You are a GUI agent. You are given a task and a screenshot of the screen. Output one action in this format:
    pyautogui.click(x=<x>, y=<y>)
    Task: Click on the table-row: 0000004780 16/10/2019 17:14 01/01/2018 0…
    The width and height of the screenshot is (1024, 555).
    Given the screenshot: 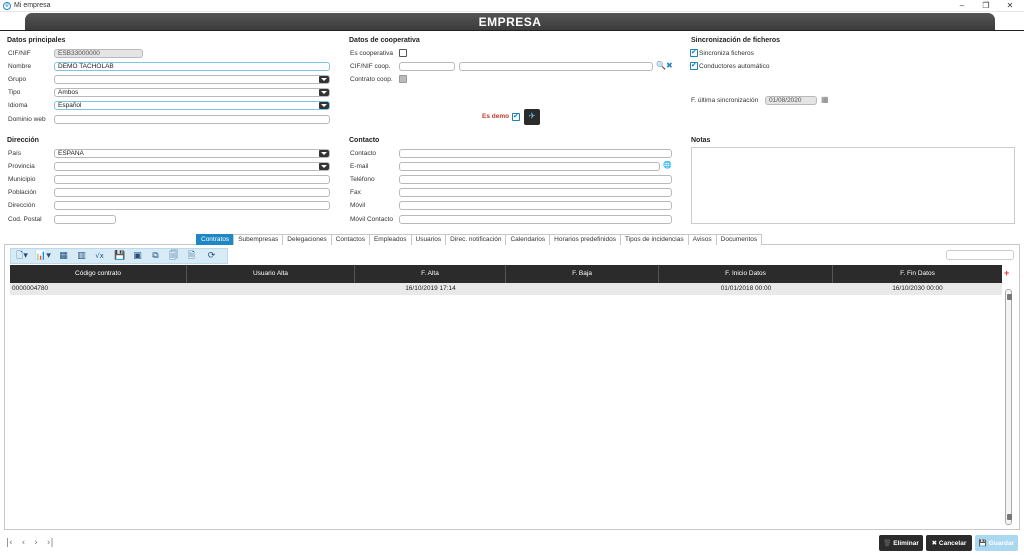 What is the action you would take?
    pyautogui.click(x=506, y=289)
    